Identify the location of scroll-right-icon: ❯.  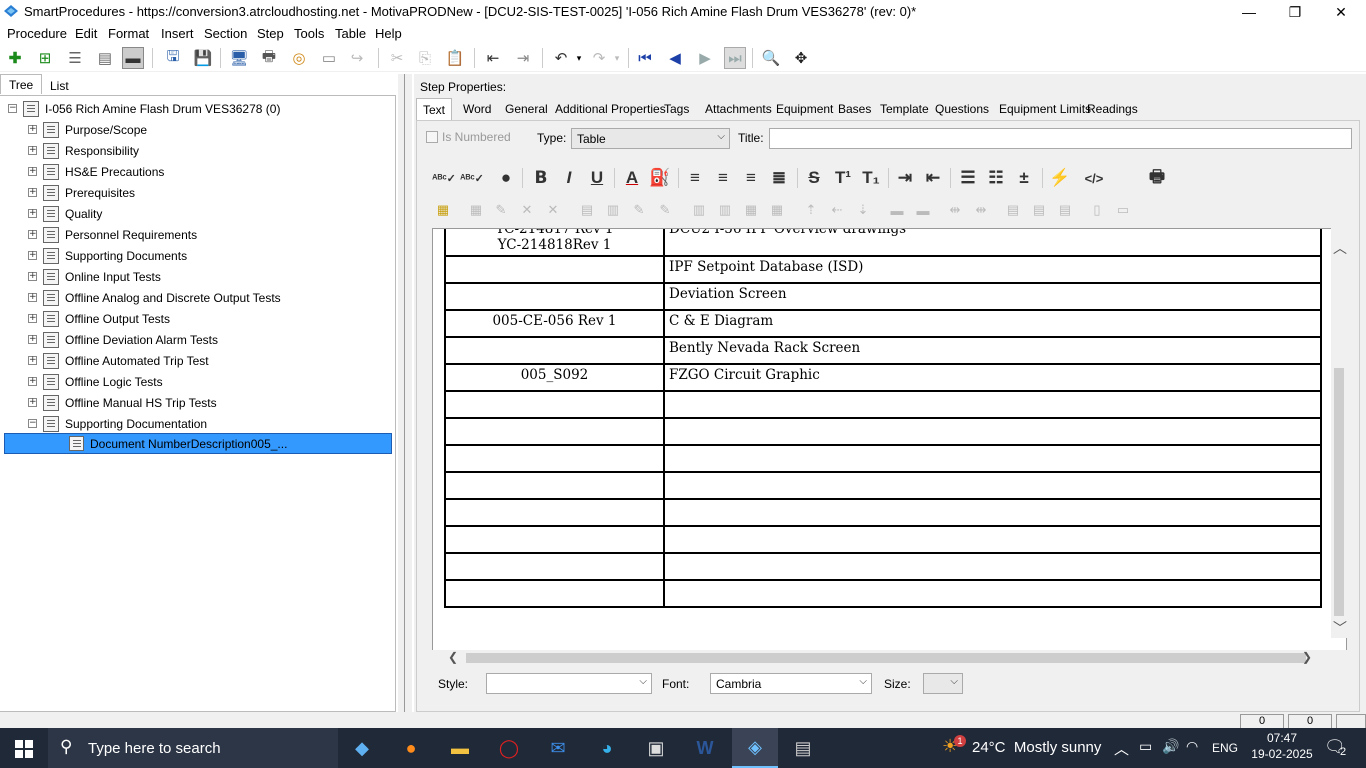
(1307, 657).